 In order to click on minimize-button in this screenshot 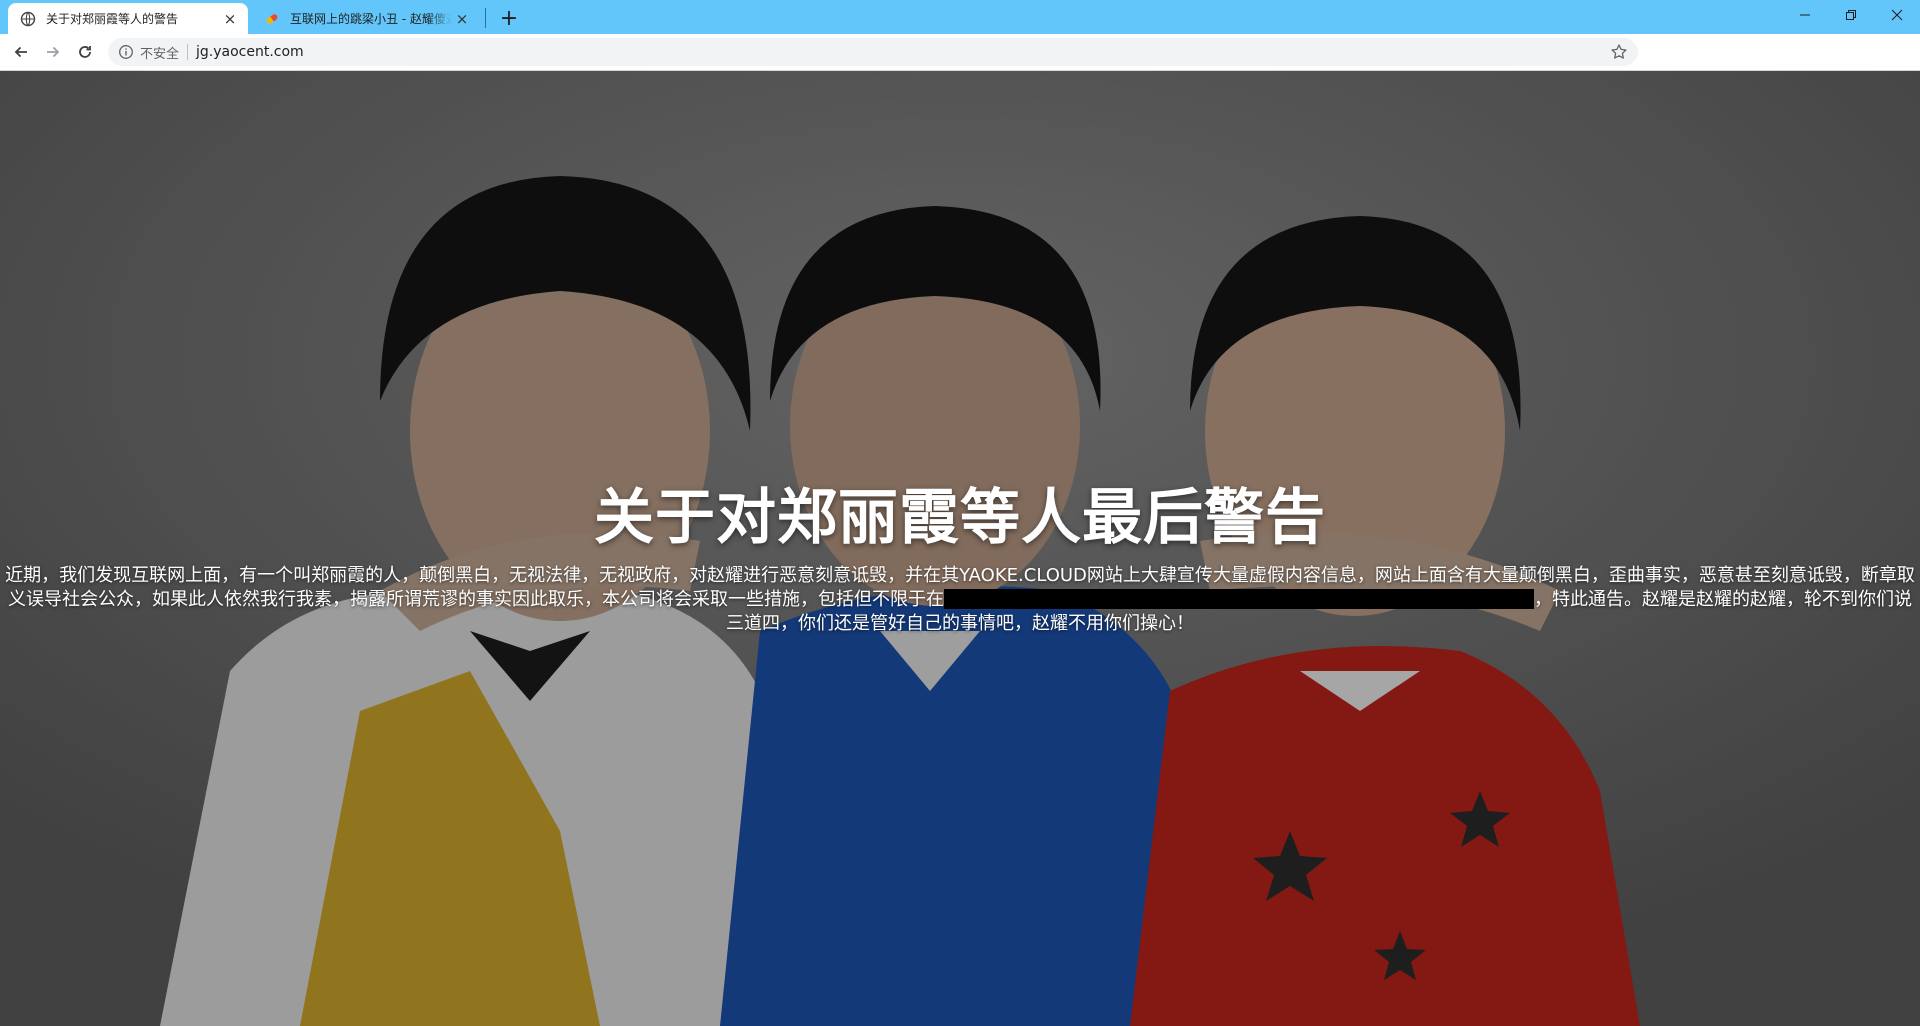, I will do `click(1805, 15)`.